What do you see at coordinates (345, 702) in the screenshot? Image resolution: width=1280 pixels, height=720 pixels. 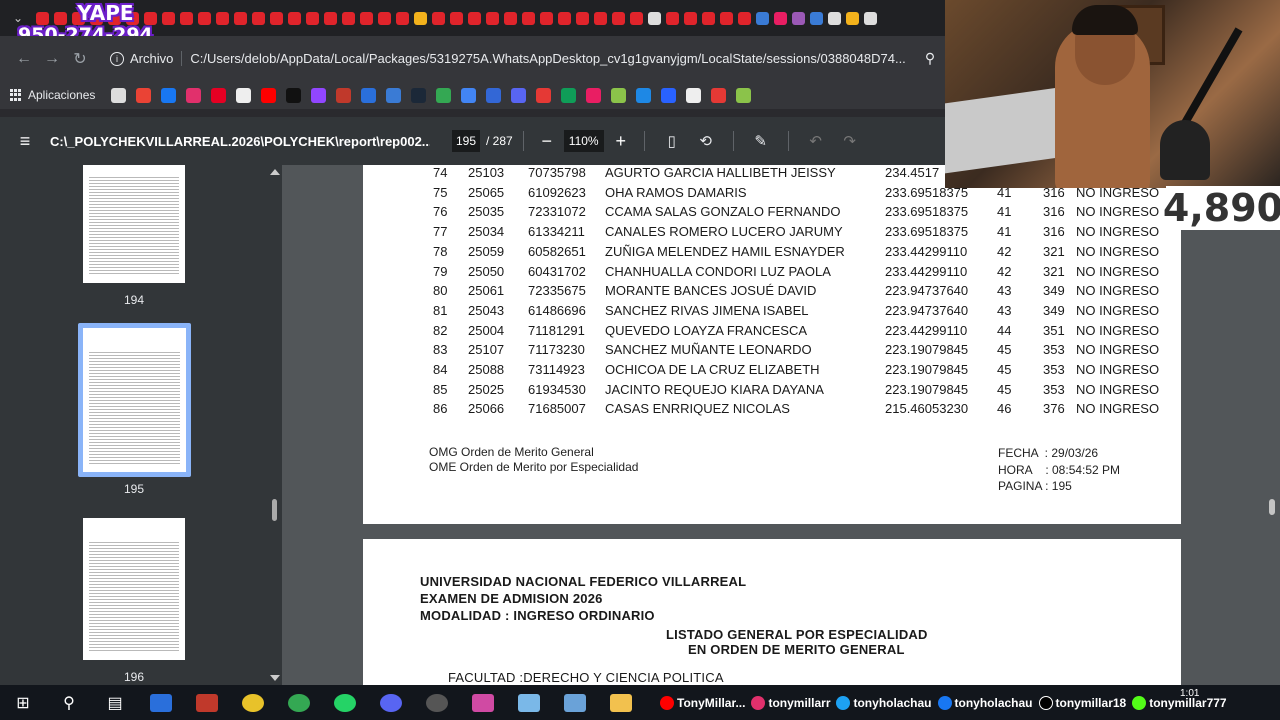 I see `whatsapp-icon` at bounding box center [345, 702].